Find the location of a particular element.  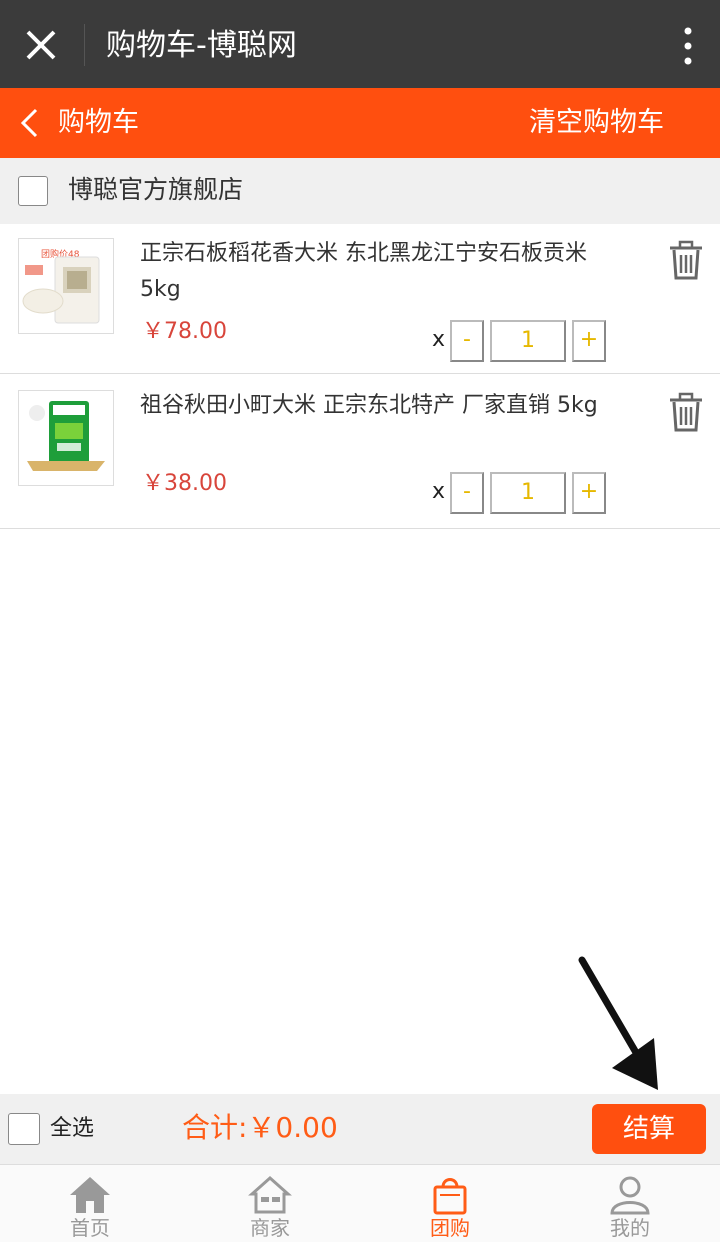

rice-bag-image: 团购价48 is located at coordinates (66, 286).